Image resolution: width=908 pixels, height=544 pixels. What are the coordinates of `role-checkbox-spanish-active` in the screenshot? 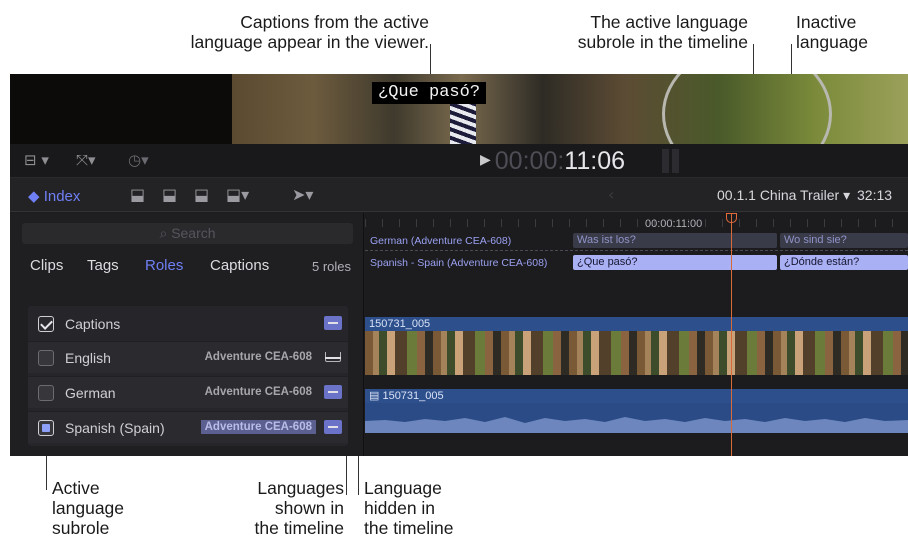 It's located at (46, 428).